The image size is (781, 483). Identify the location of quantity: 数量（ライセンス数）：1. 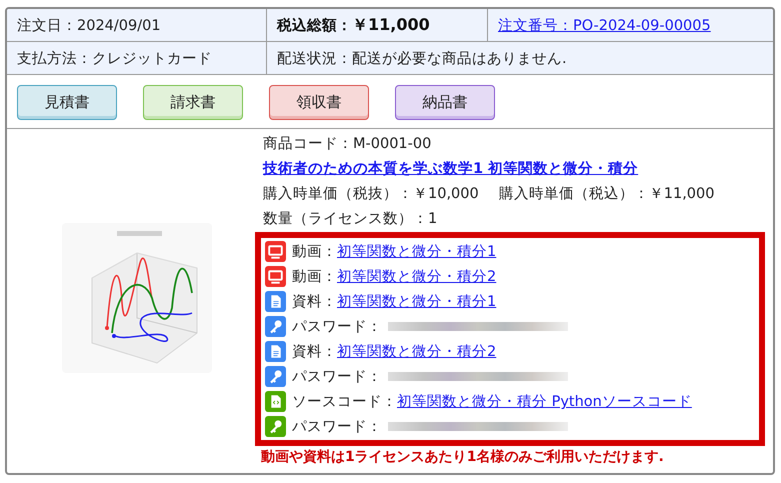
(350, 219).